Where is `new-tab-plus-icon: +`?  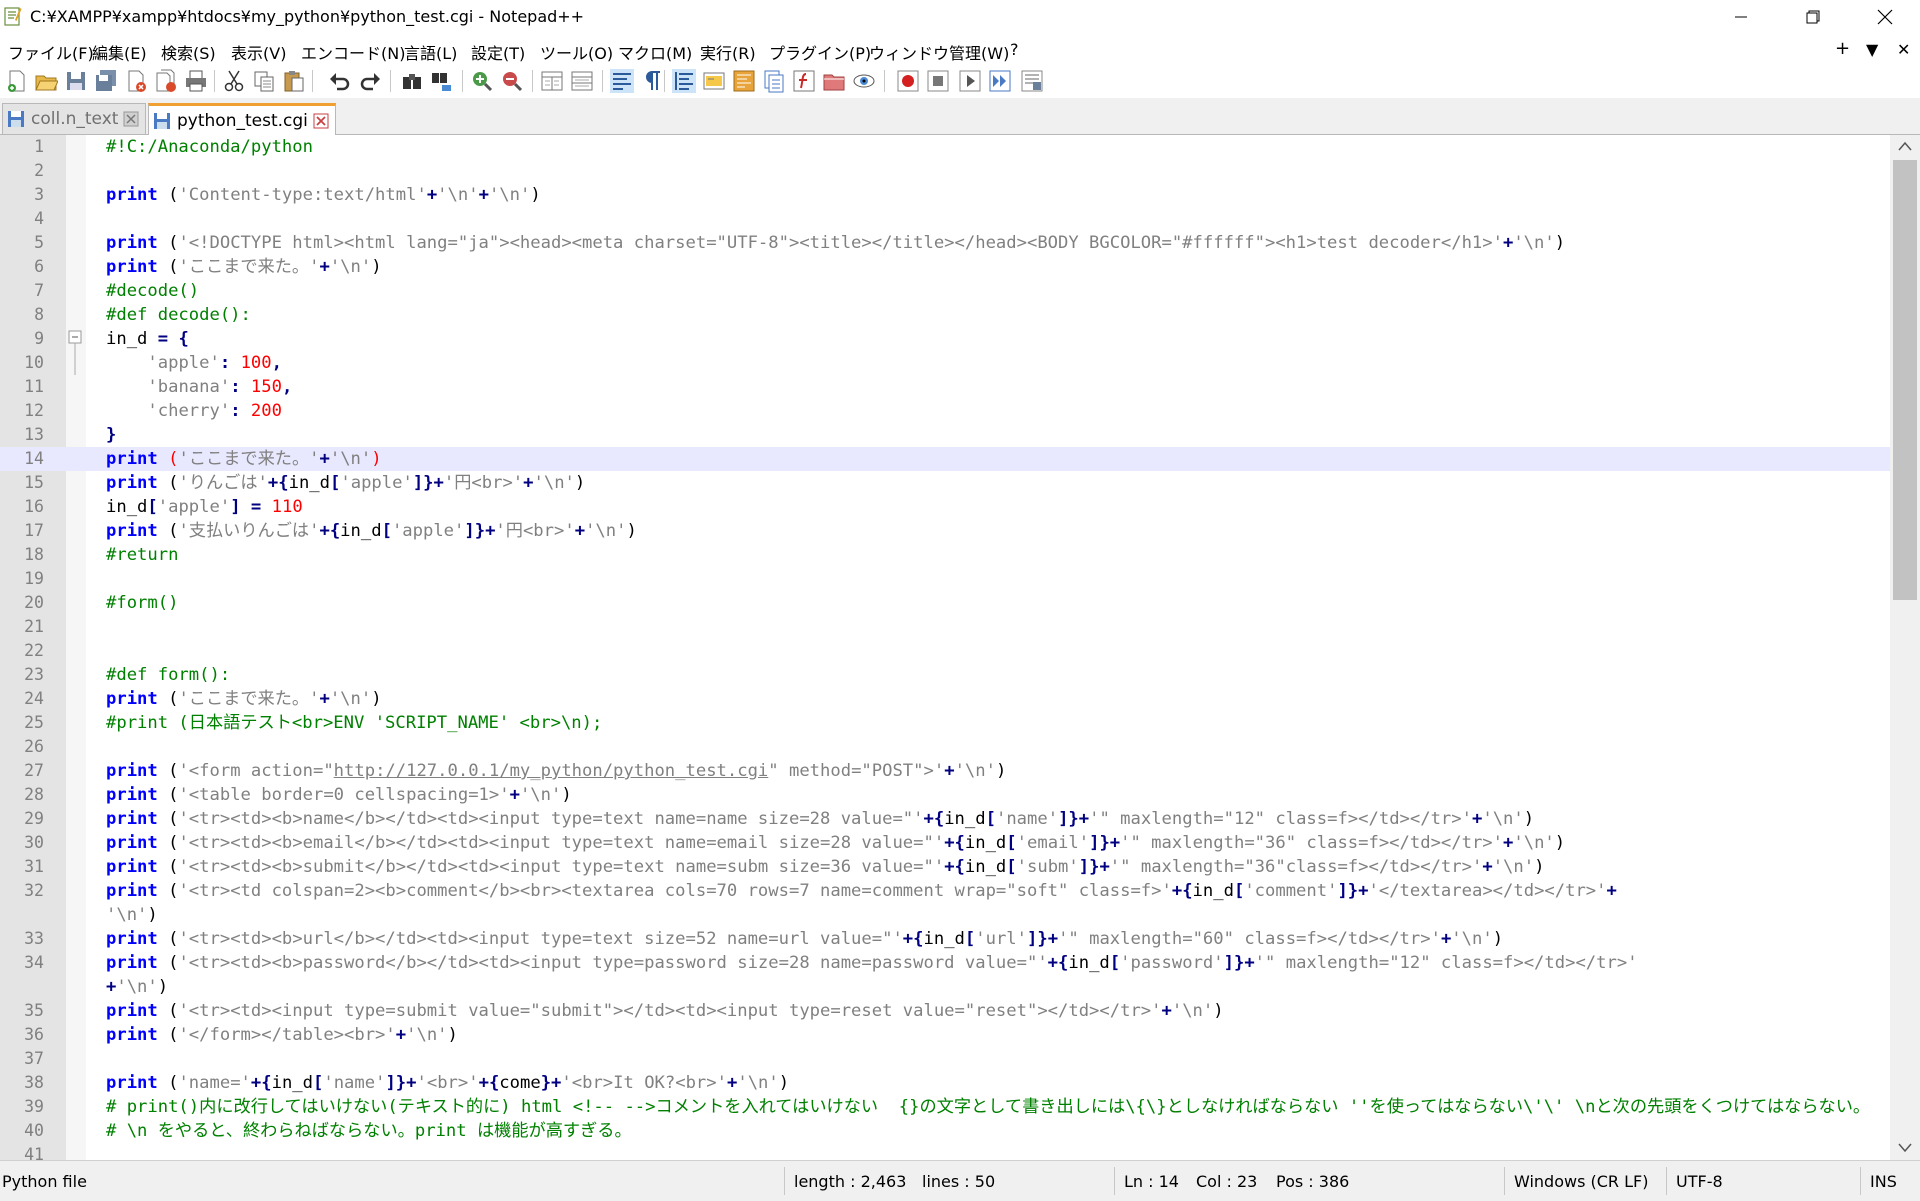
new-tab-plus-icon: + is located at coordinates (1842, 48).